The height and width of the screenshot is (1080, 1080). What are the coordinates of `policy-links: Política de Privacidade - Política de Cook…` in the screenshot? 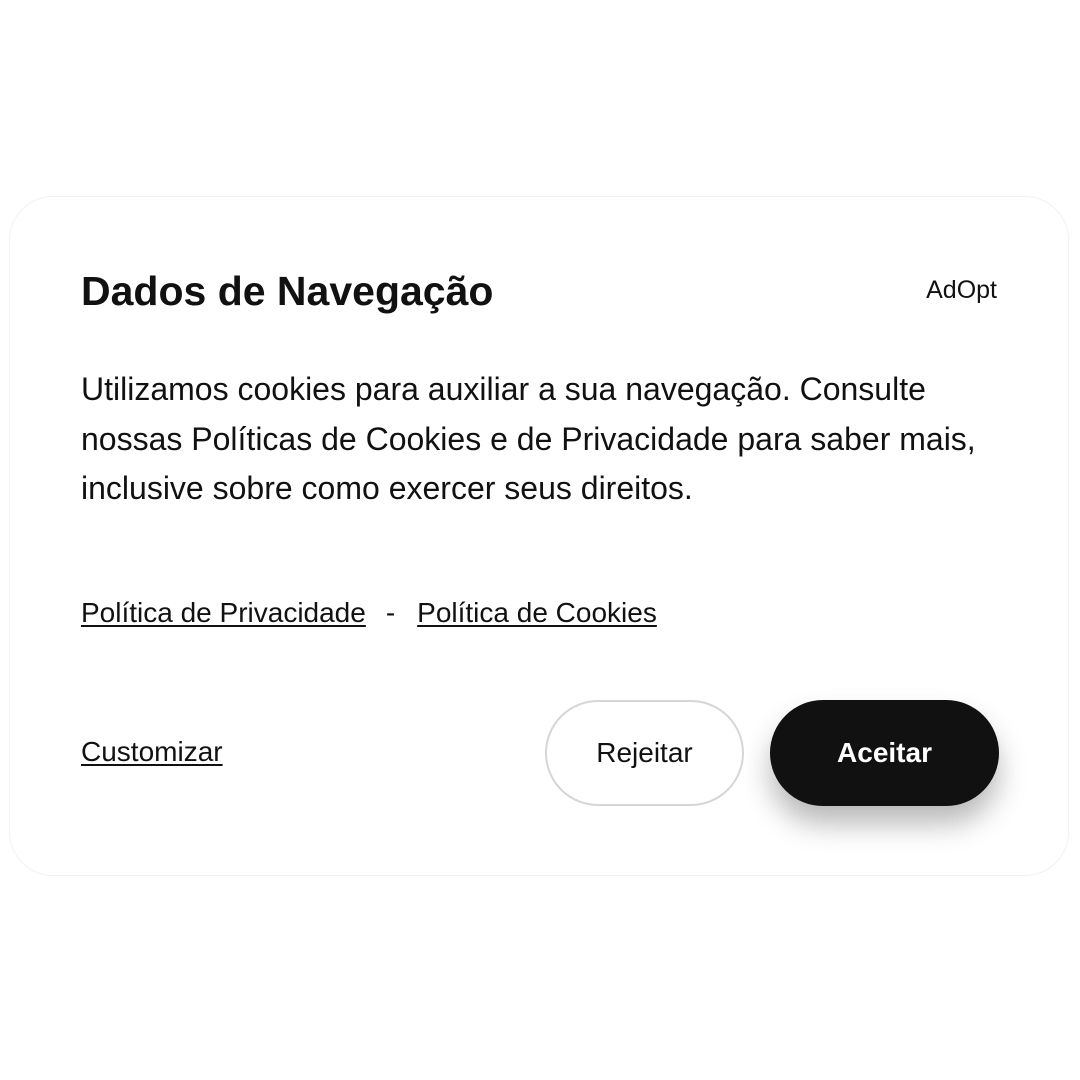 It's located at (369, 613).